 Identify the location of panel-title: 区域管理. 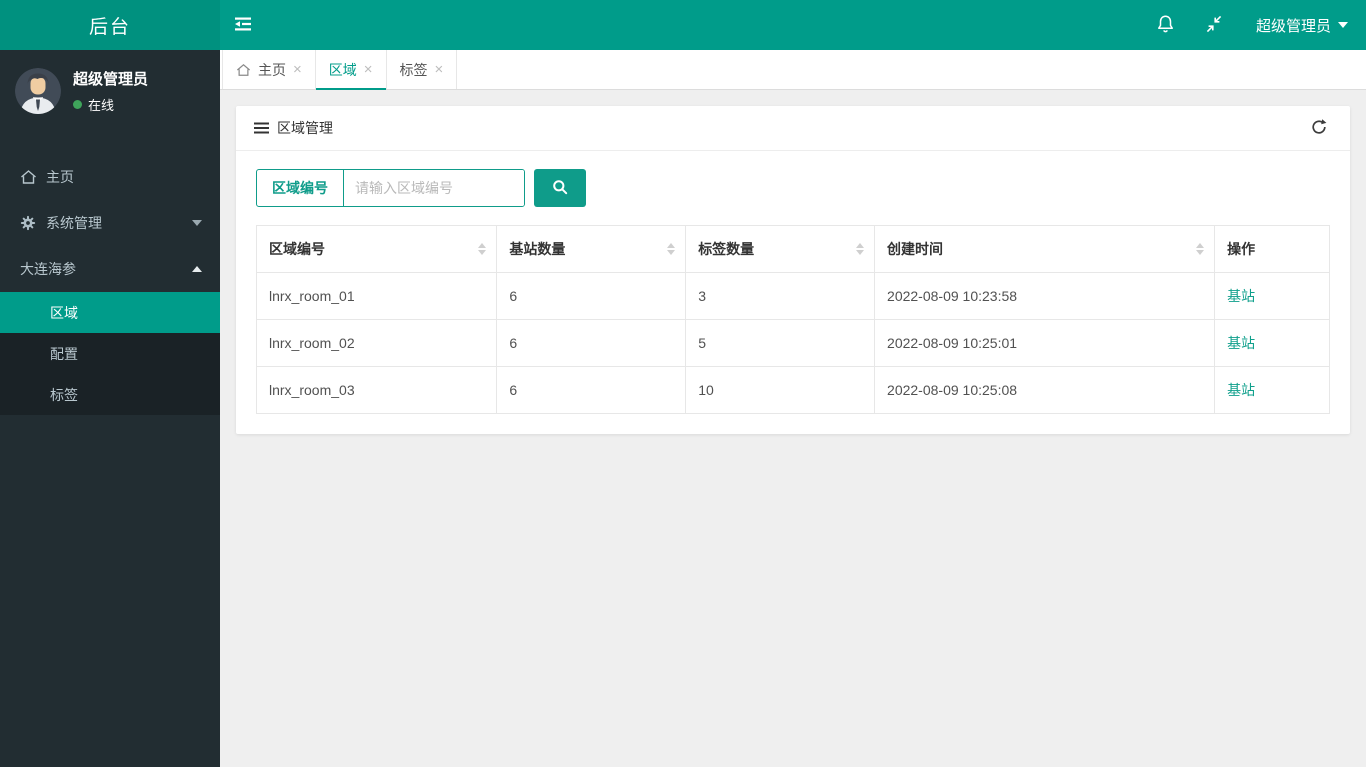
(305, 128).